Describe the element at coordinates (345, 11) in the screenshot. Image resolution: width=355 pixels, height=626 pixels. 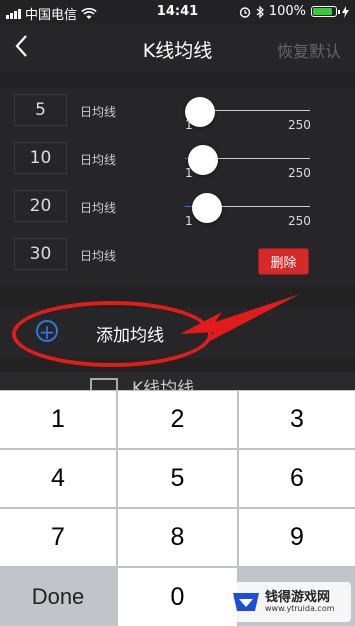
I see `charging-icon` at that location.